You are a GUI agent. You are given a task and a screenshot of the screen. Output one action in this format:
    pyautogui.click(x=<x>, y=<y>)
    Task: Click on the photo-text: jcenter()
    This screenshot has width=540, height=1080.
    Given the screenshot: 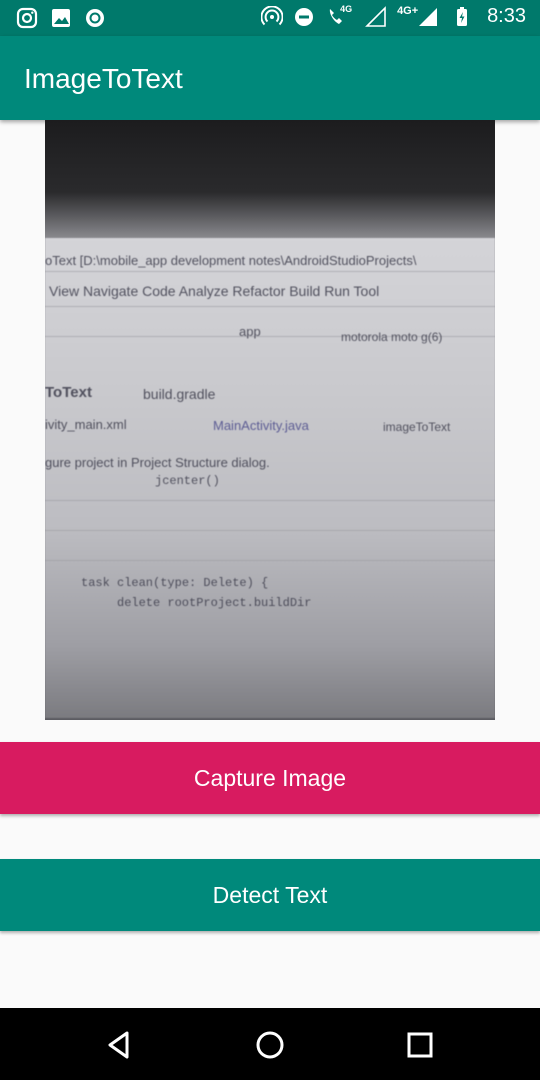 What is the action you would take?
    pyautogui.click(x=187, y=481)
    